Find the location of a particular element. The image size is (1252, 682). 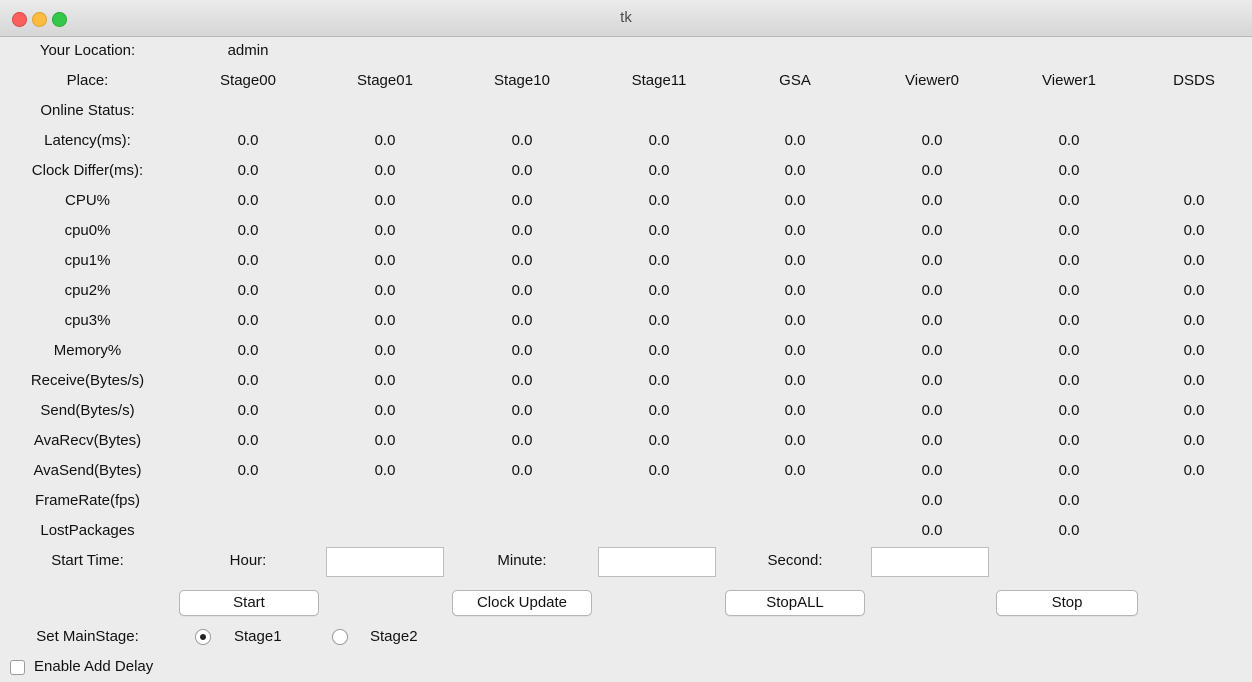

enable-add-delay-row: Enable Add Delay is located at coordinates (626, 667).